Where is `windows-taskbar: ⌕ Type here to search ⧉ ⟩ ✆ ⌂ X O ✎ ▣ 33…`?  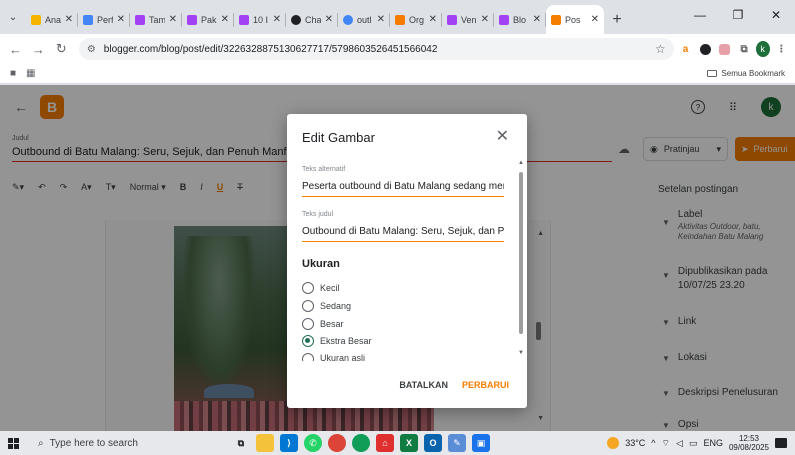 windows-taskbar: ⌕ Type here to search ⧉ ⟩ ✆ ⌂ X O ✎ ▣ 33… is located at coordinates (397, 443).